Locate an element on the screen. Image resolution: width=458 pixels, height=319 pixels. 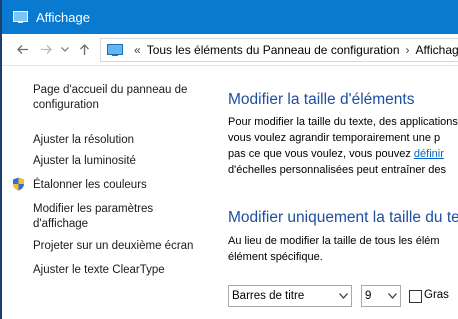
display-icon is located at coordinates (20, 17).